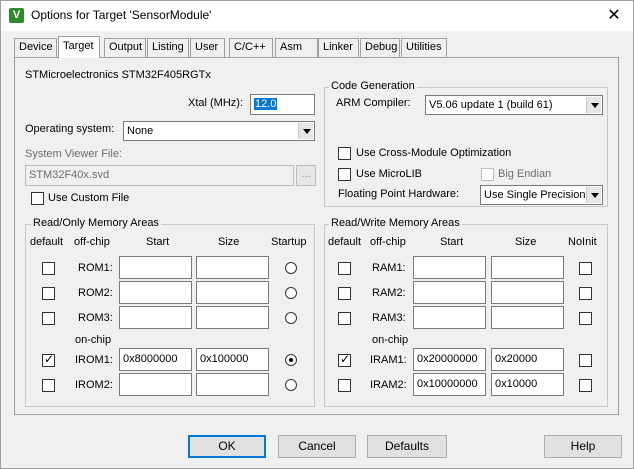 This screenshot has width=634, height=469. What do you see at coordinates (48, 268) in the screenshot?
I see `rom1-default-checkbox` at bounding box center [48, 268].